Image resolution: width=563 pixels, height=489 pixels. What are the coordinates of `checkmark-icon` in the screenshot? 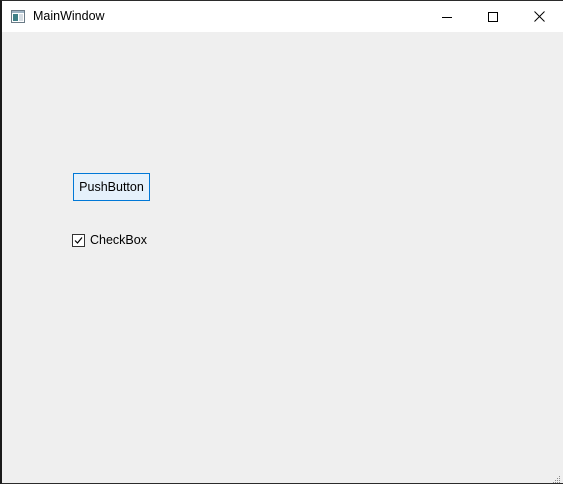 It's located at (78, 240).